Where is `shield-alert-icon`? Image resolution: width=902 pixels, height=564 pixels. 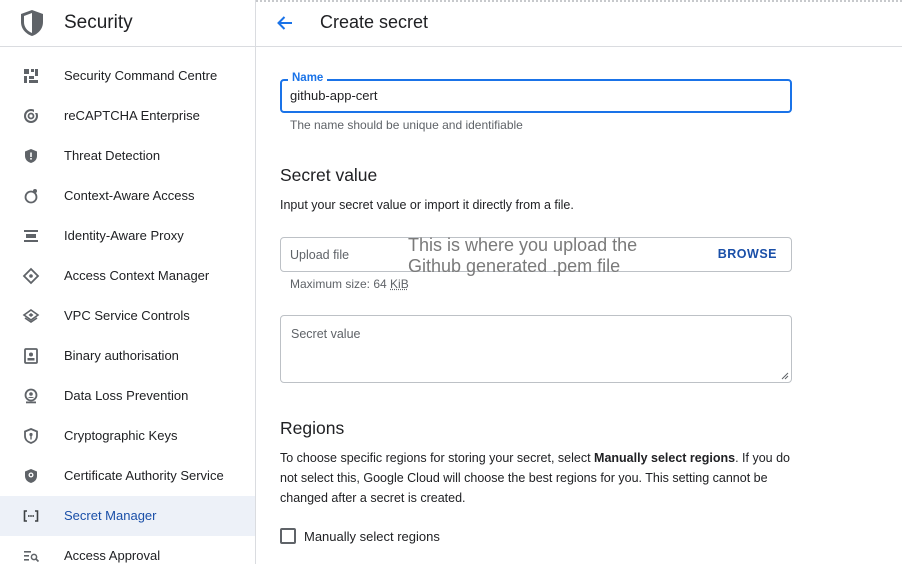
shield-alert-icon is located at coordinates (31, 156).